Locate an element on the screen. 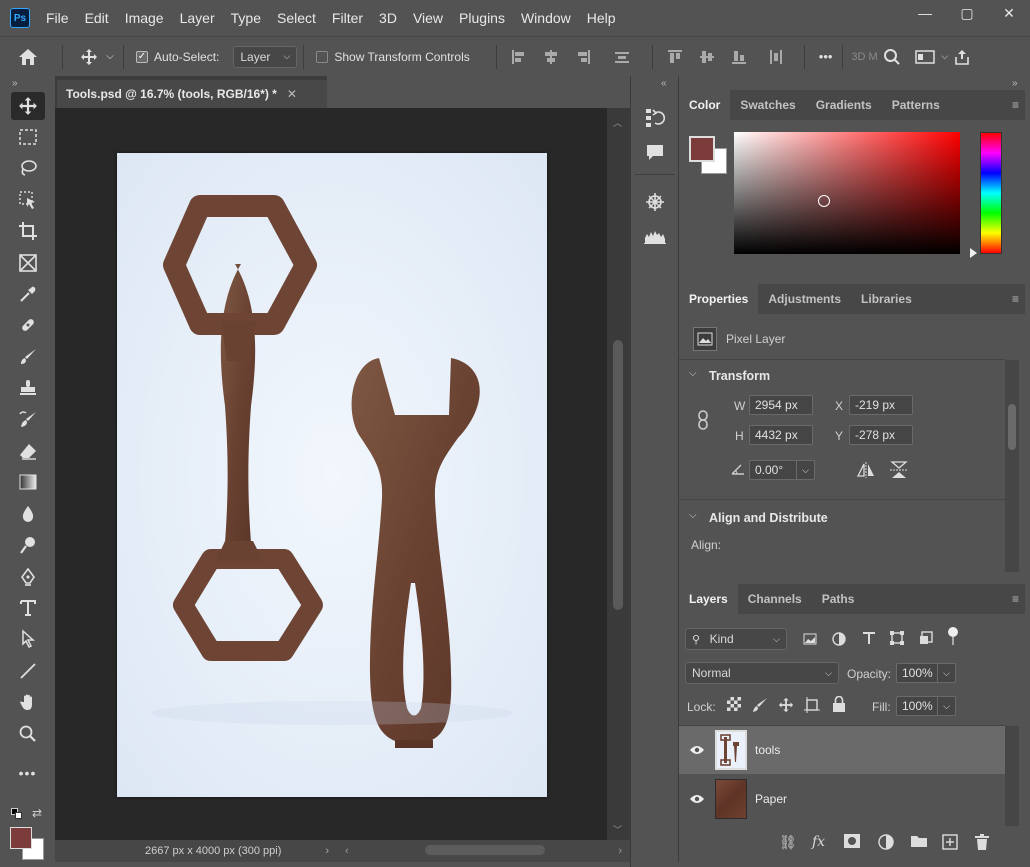  marquee-tool is located at coordinates (27, 136).